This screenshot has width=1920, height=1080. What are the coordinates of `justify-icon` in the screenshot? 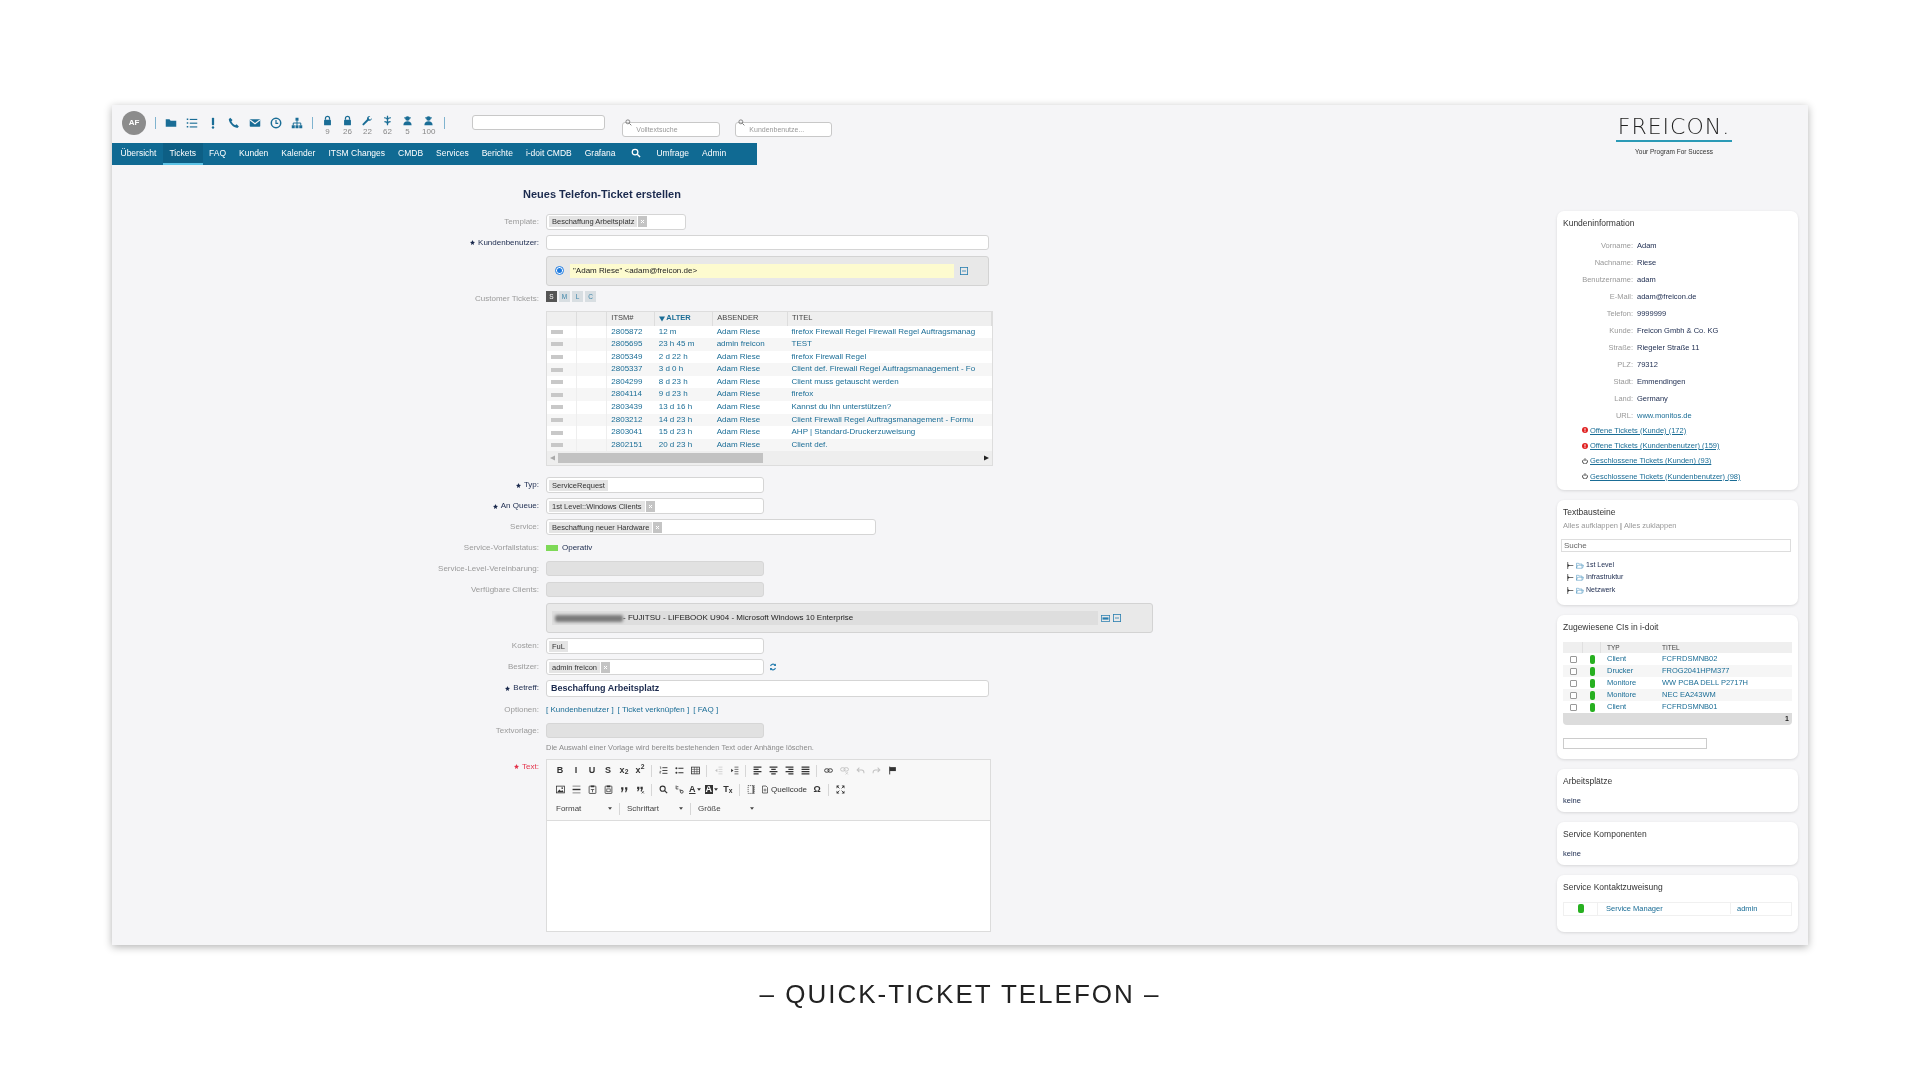 It's located at (805, 771).